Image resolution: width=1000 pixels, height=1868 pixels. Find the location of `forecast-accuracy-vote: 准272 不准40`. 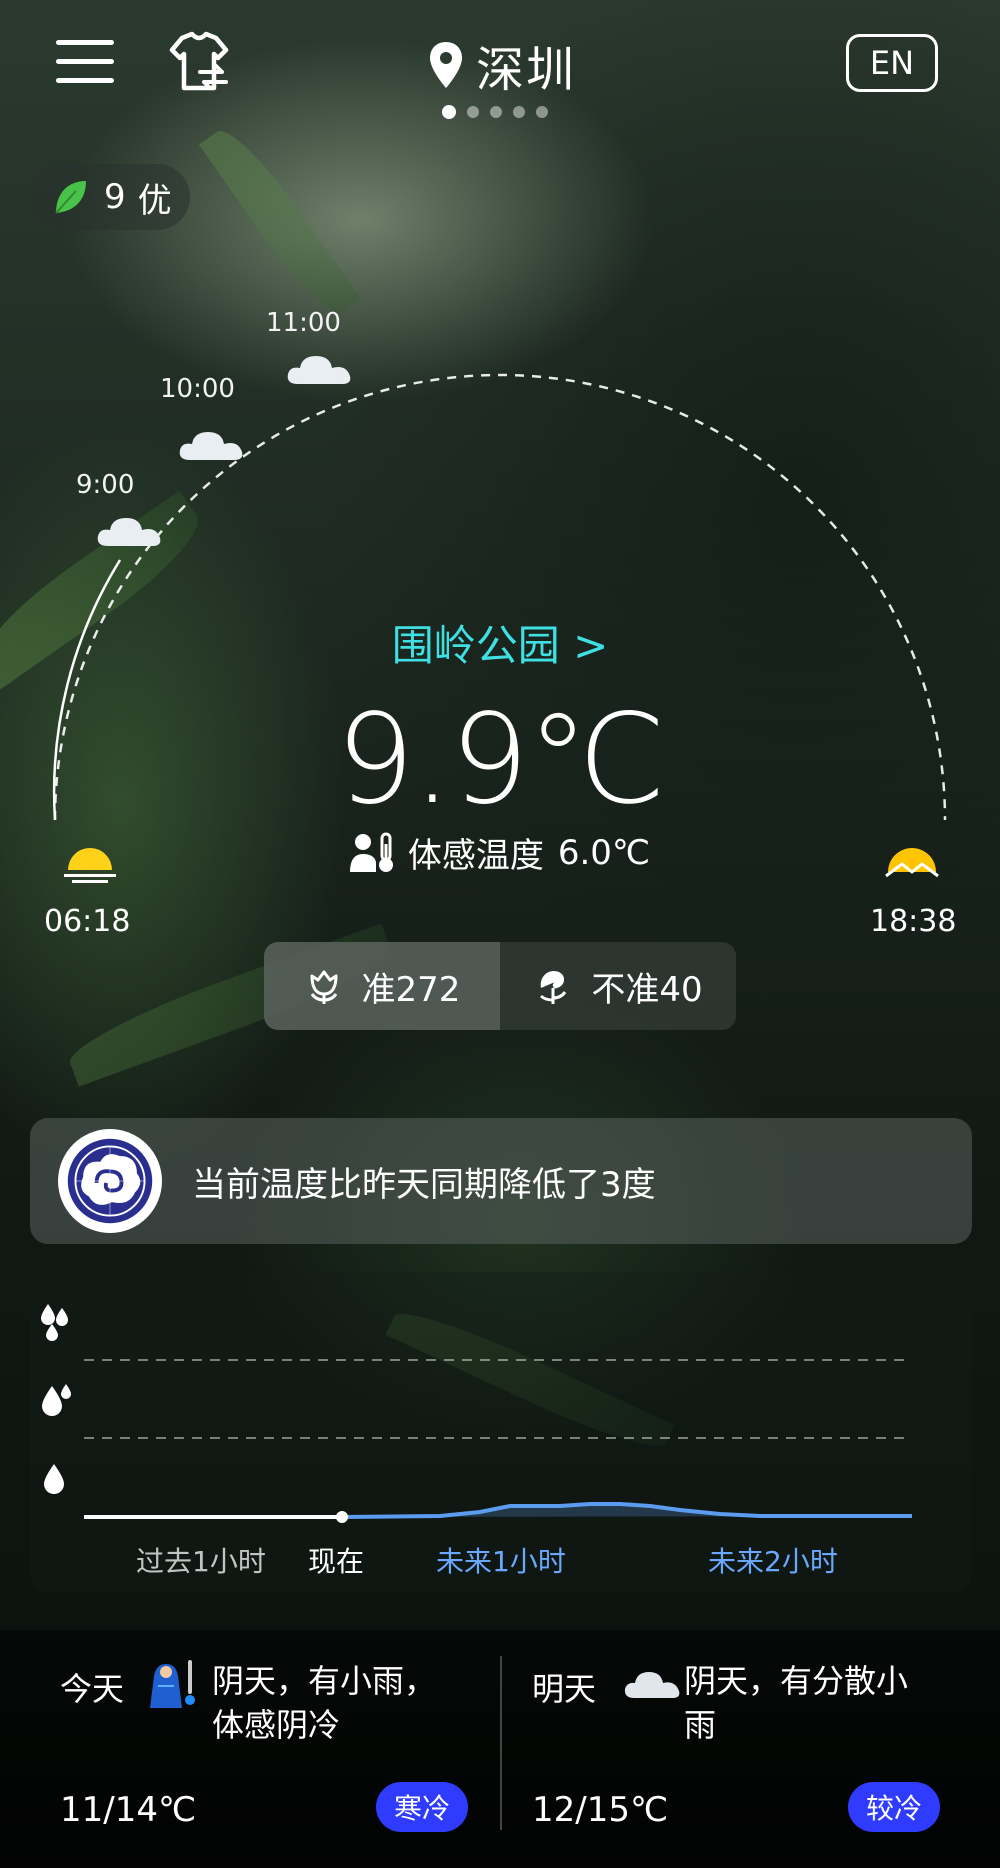

forecast-accuracy-vote: 准272 不准40 is located at coordinates (500, 986).